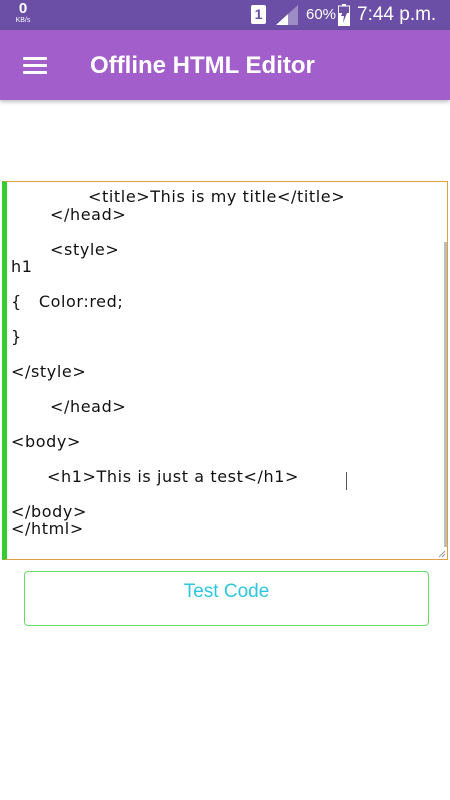 This screenshot has height=800, width=450. I want to click on status-bar: 0 KB/s 1 60% 7:44 p.m., so click(225, 15).